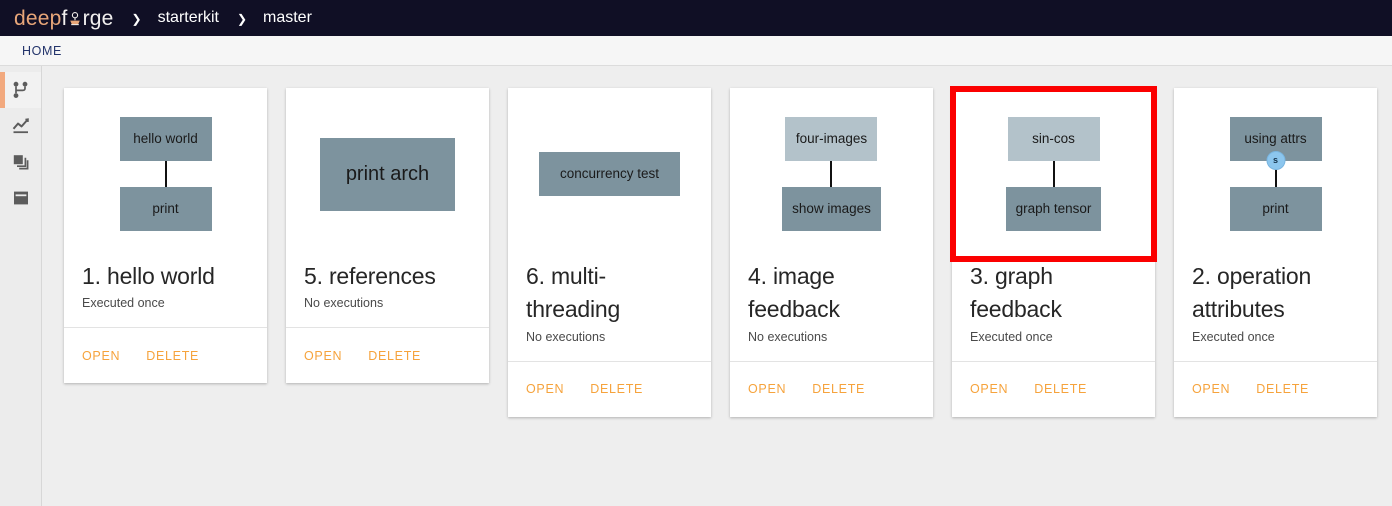 The width and height of the screenshot is (1392, 506). Describe the element at coordinates (387, 293) in the screenshot. I see `card-meta: 5. references No executions` at that location.